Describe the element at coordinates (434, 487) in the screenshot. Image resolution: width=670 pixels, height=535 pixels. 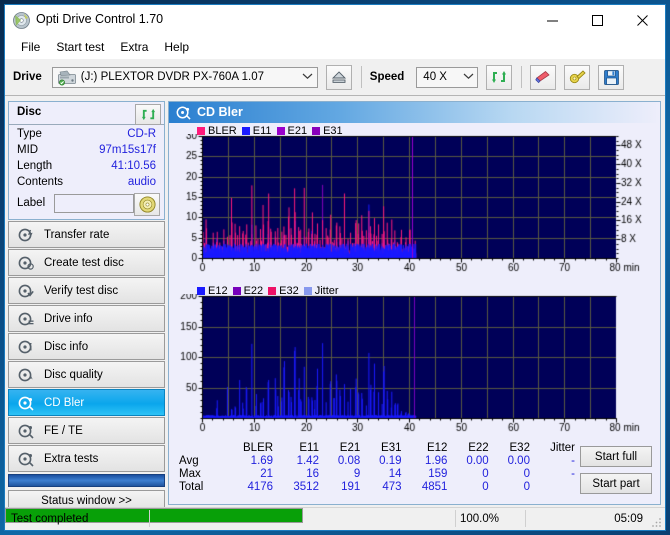
I see `cell-total-e12: 4851` at that location.